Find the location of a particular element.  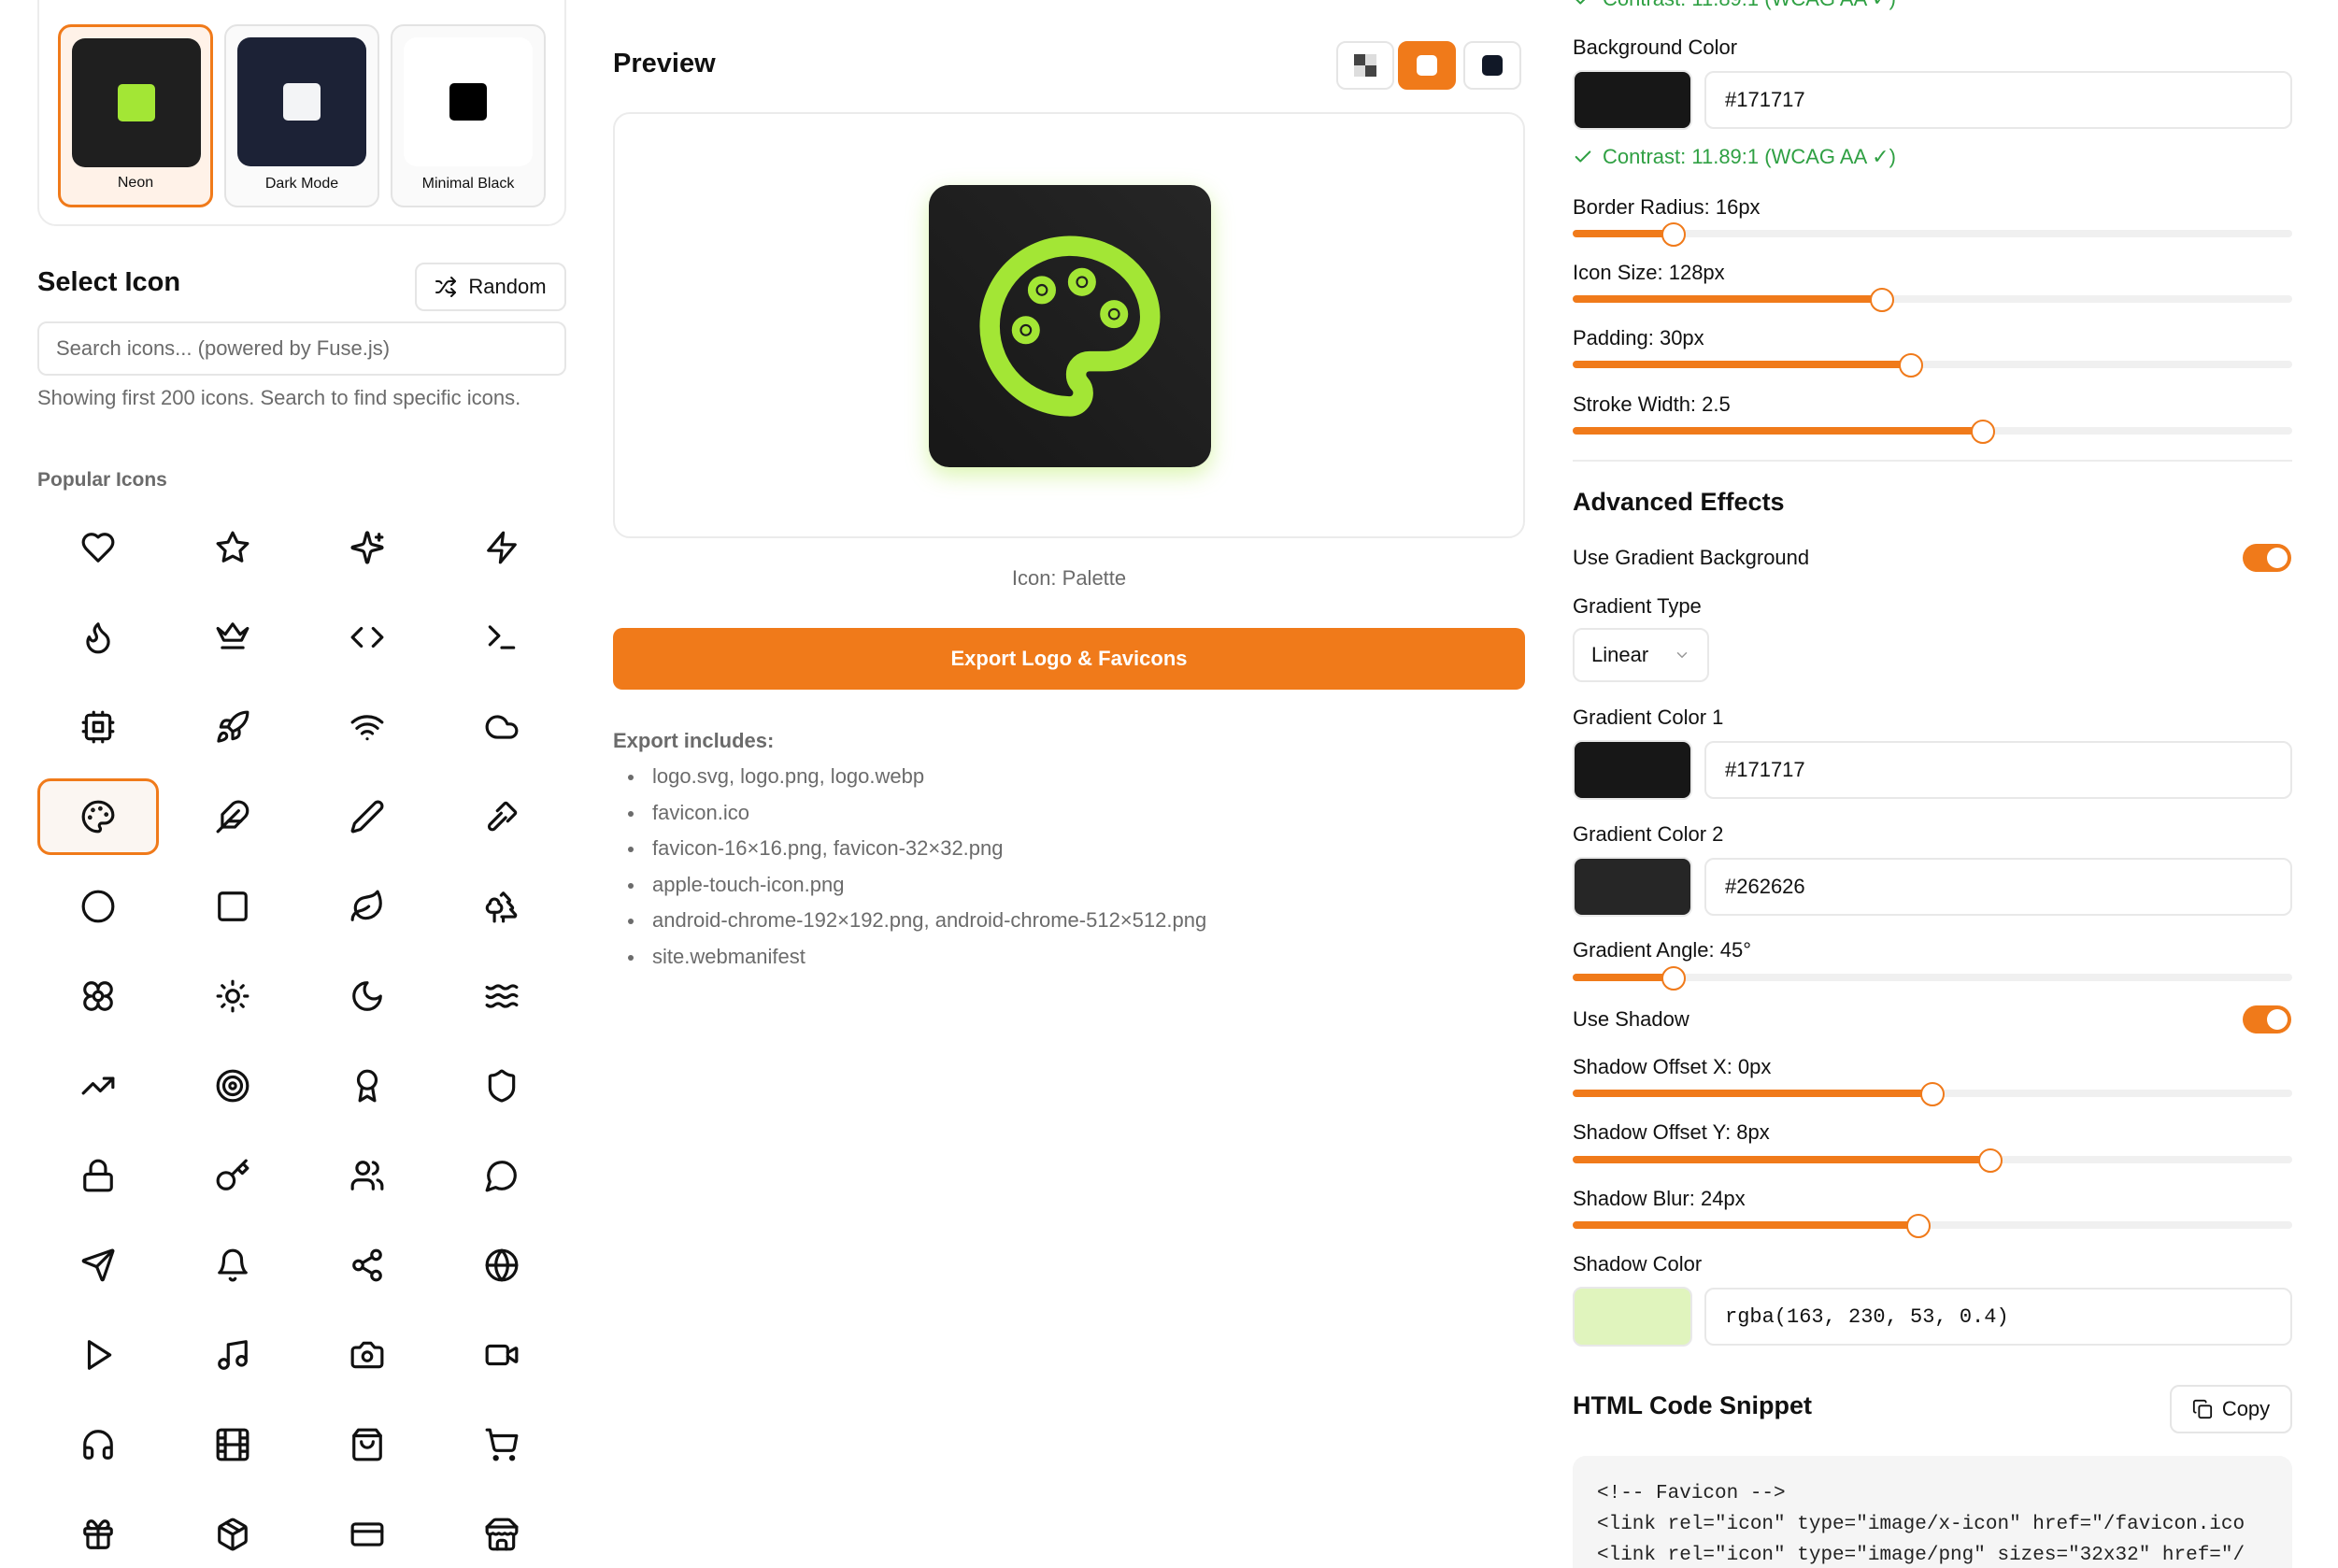

theme-preset-neon: Neon is located at coordinates (135, 115).